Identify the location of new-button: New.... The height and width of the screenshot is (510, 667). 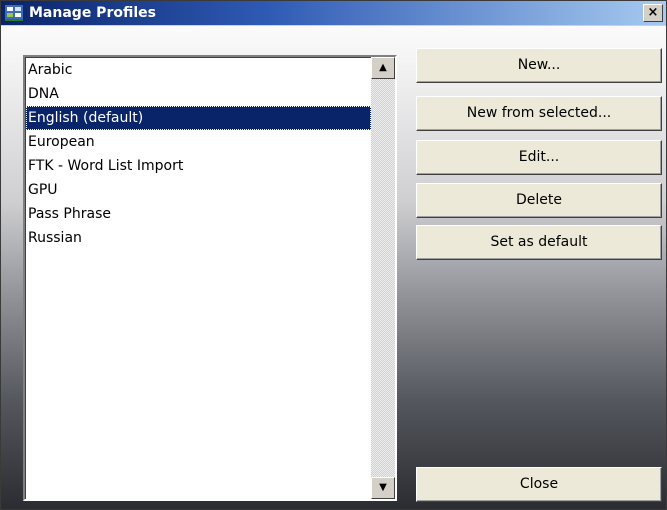
(539, 65).